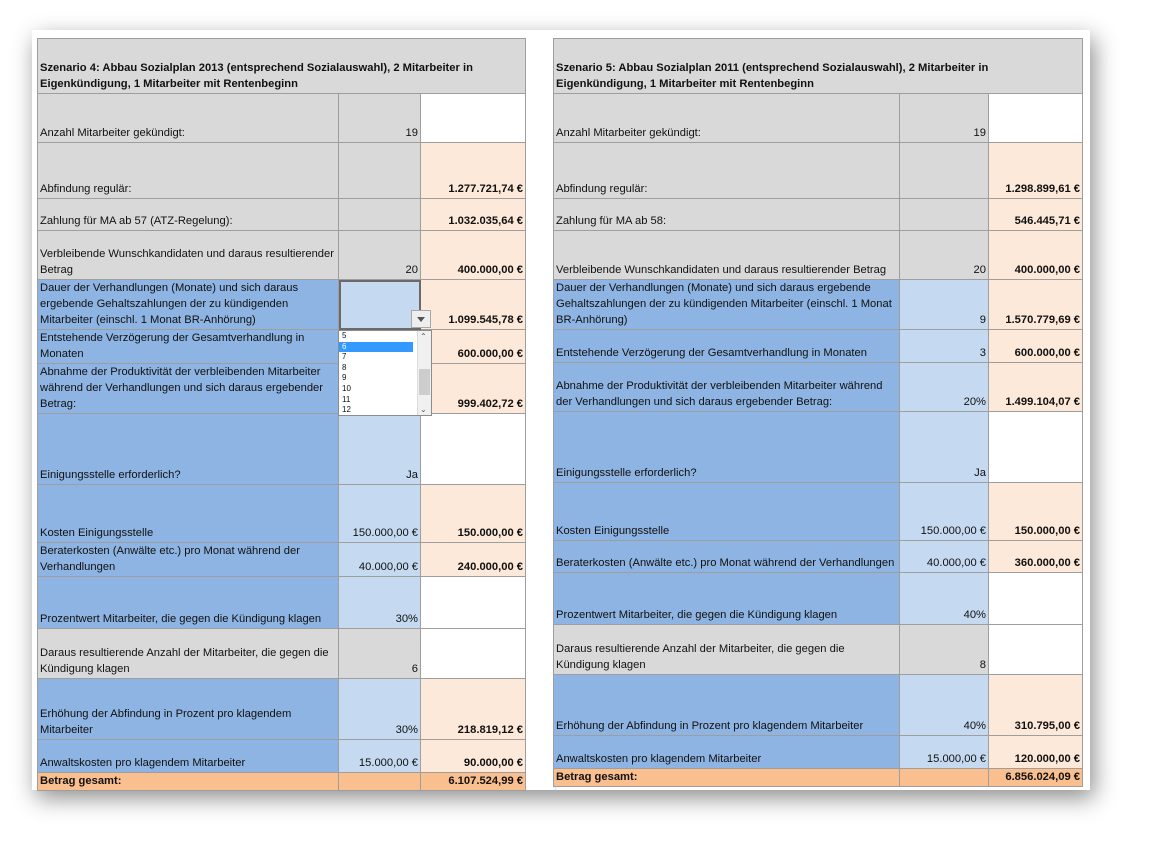 This screenshot has height=856, width=1154. Describe the element at coordinates (473, 170) in the screenshot. I see `row-amount: 1.277.721,74 €` at that location.